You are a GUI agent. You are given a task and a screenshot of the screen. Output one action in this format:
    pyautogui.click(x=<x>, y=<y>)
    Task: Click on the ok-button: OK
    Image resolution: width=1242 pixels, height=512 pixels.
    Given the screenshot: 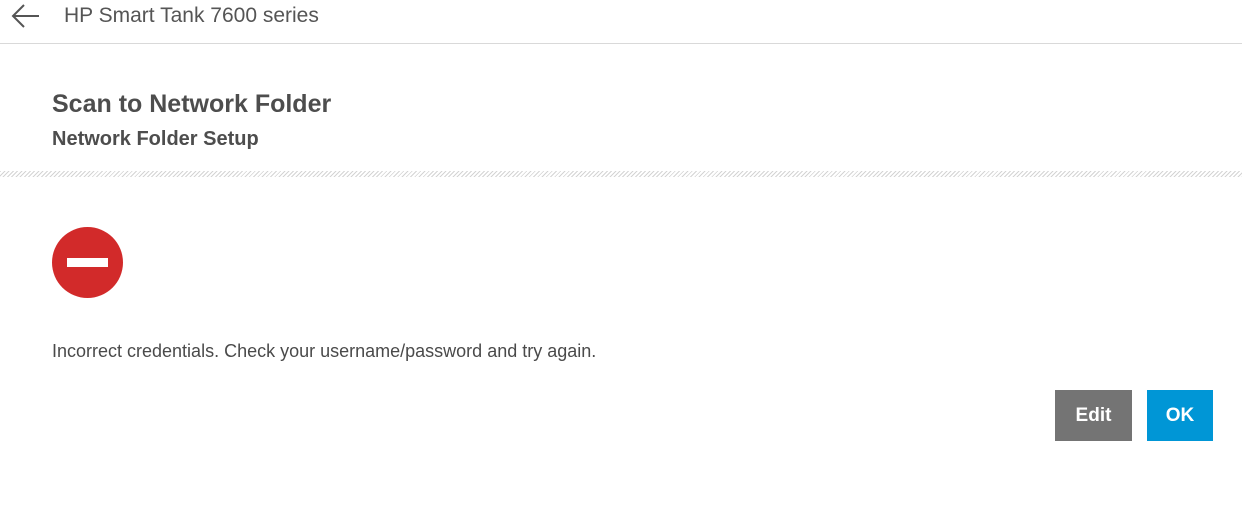 What is the action you would take?
    pyautogui.click(x=1180, y=415)
    